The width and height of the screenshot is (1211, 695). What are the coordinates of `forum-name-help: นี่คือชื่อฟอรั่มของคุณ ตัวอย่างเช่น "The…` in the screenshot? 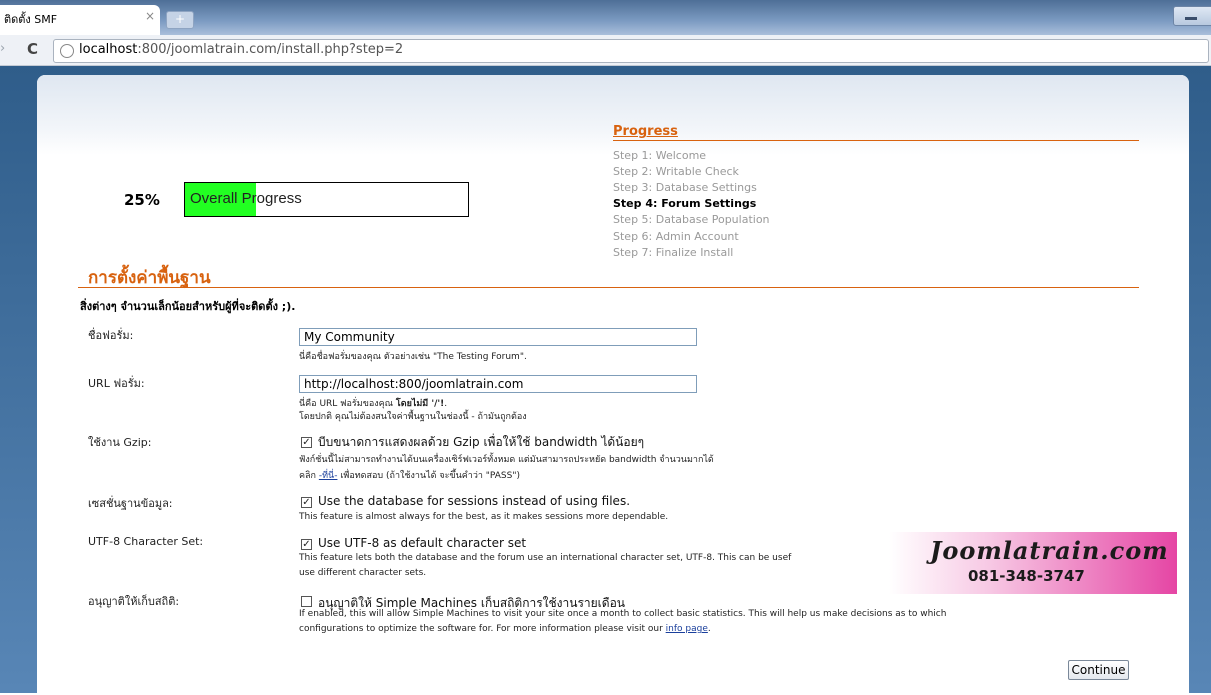 It's located at (413, 357).